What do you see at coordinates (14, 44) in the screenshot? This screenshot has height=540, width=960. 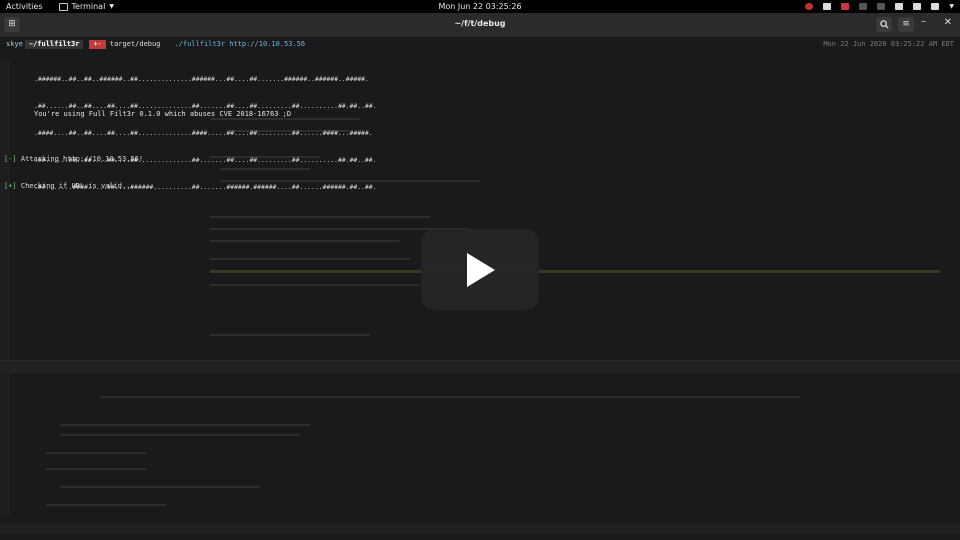 I see `prompt-user: skye` at bounding box center [14, 44].